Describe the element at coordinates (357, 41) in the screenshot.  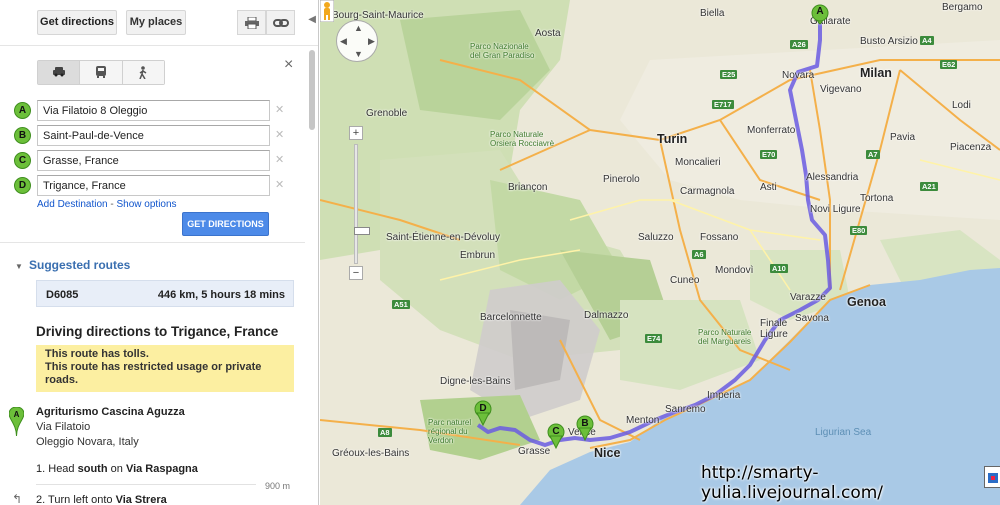
I see `pan-control: ▲ ▼ ◀ ▶` at that location.